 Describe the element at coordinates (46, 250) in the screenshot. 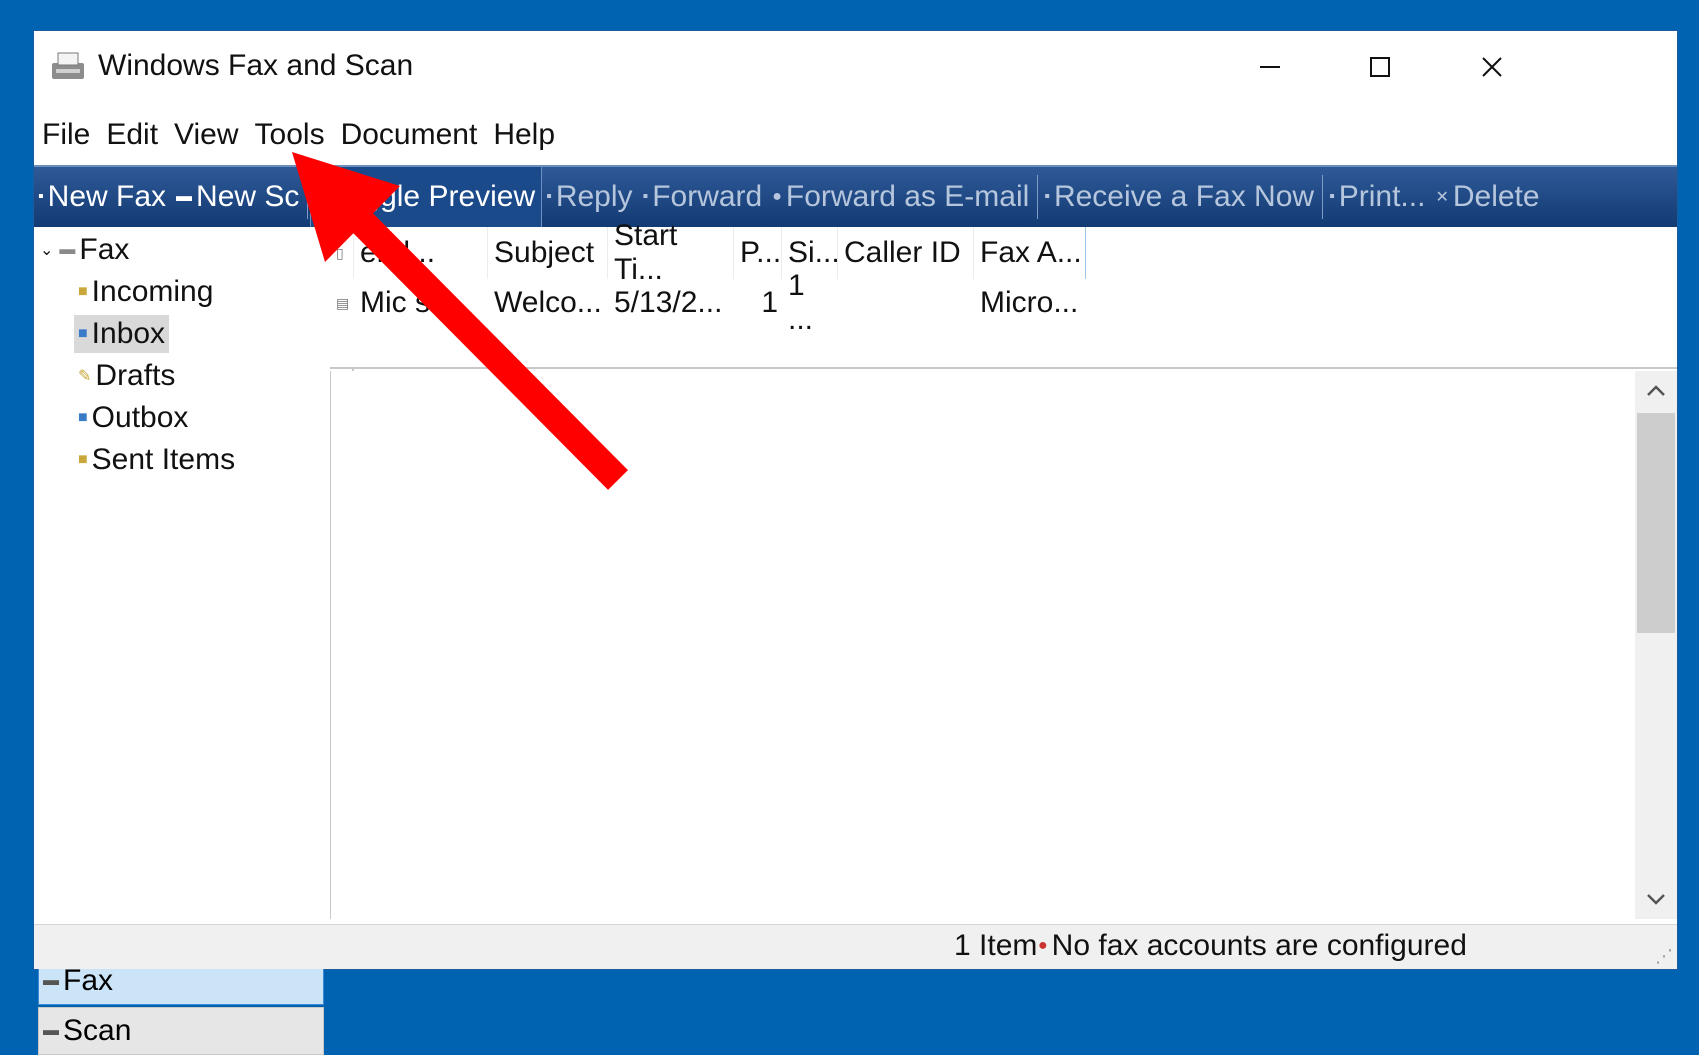

I see `chevron-down-icon: ⌄` at that location.